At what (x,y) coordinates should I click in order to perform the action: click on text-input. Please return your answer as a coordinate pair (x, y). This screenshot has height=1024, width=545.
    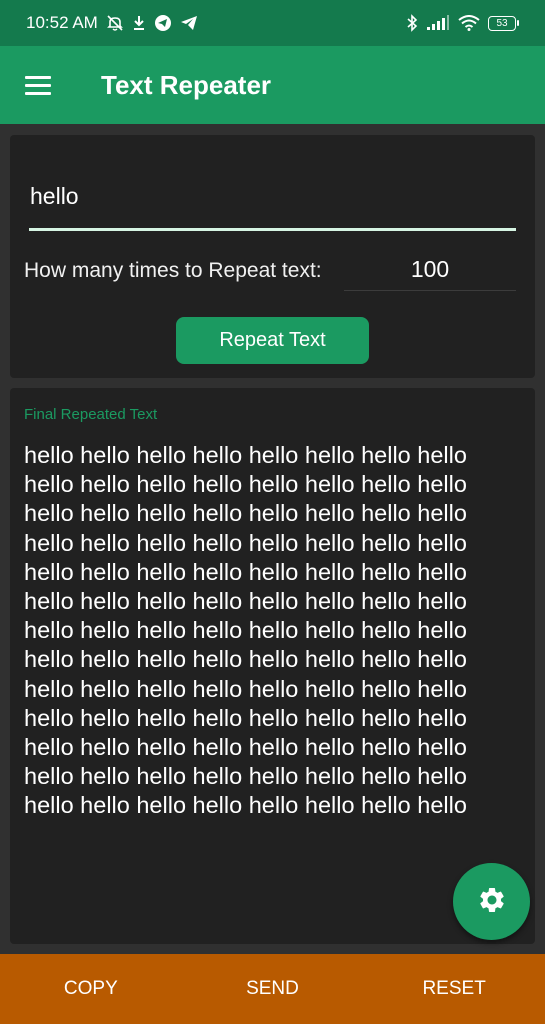
    Looking at the image, I should click on (272, 198).